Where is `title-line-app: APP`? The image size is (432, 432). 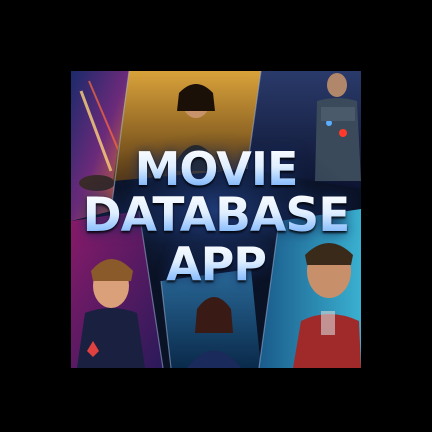 title-line-app: APP is located at coordinates (216, 264).